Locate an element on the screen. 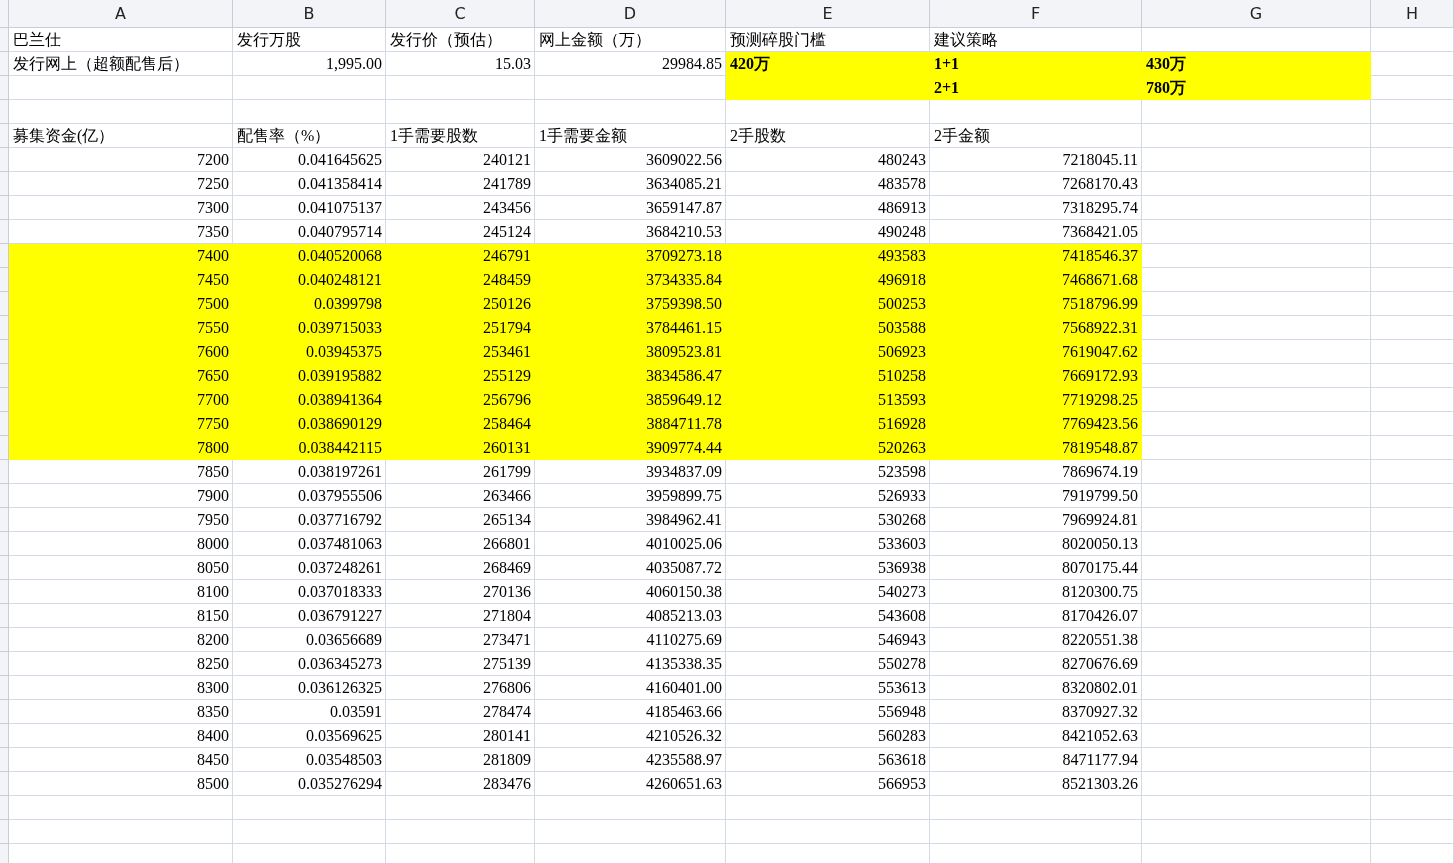  table-cell: 3984962.41 is located at coordinates (630, 520).